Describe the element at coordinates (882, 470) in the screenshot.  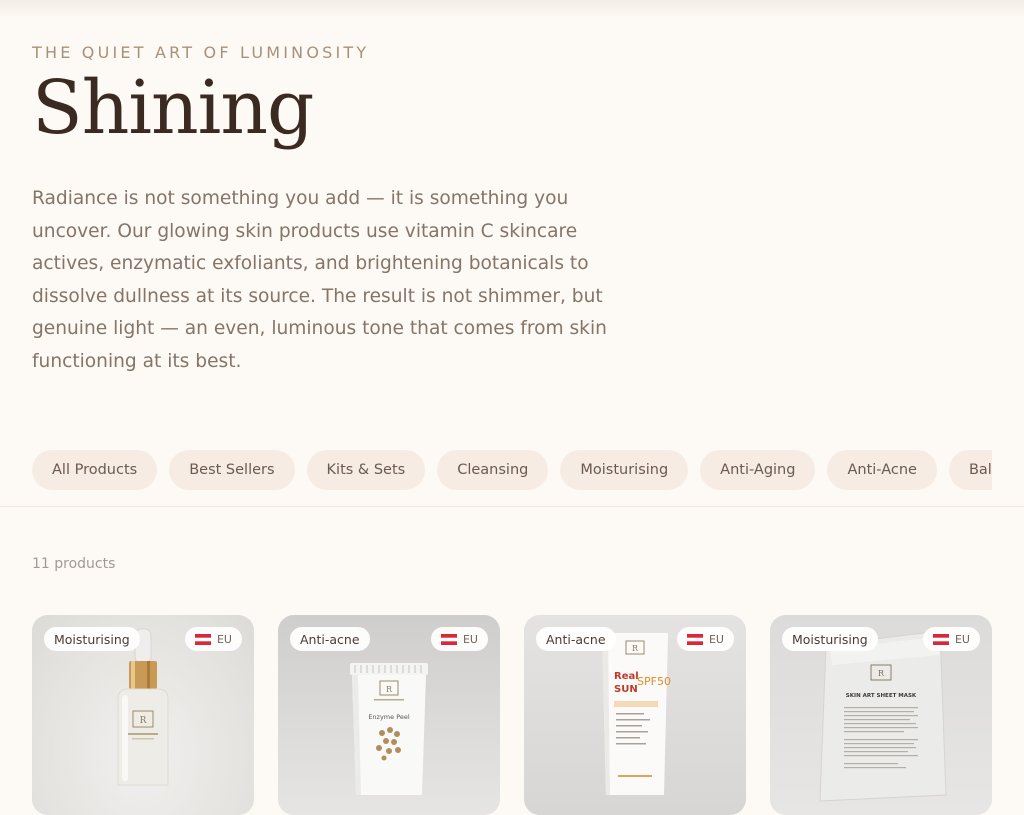
I see `filter-chip-anti-acne: Anti-Acne` at that location.